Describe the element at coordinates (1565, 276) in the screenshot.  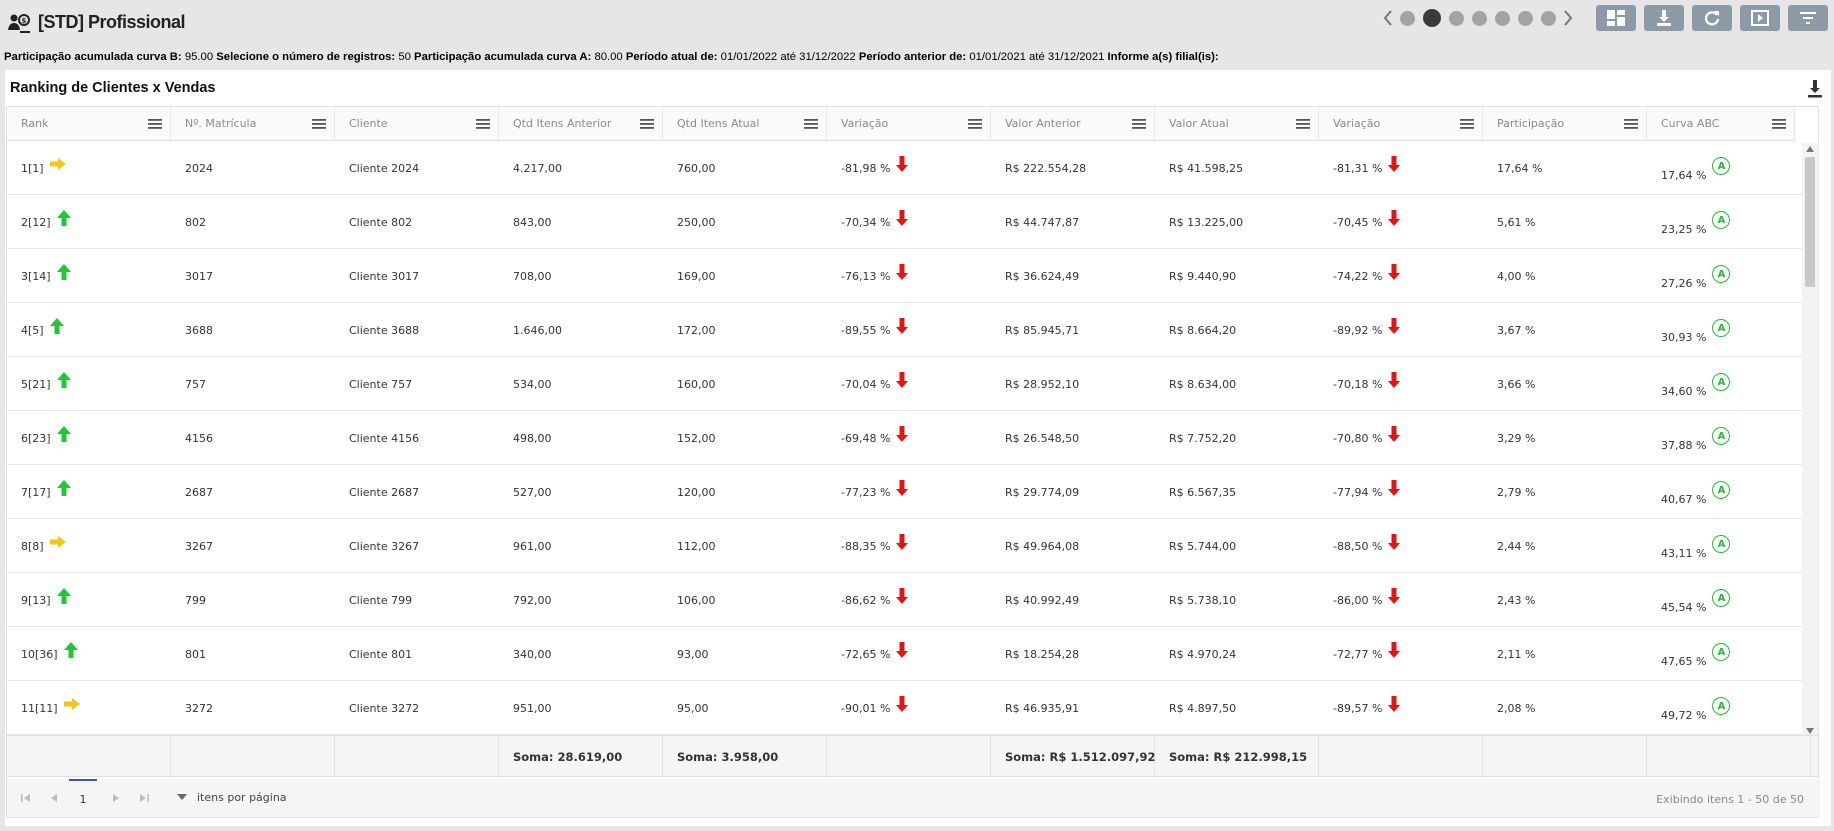
I see `cell-participacao: 4,00 %` at that location.